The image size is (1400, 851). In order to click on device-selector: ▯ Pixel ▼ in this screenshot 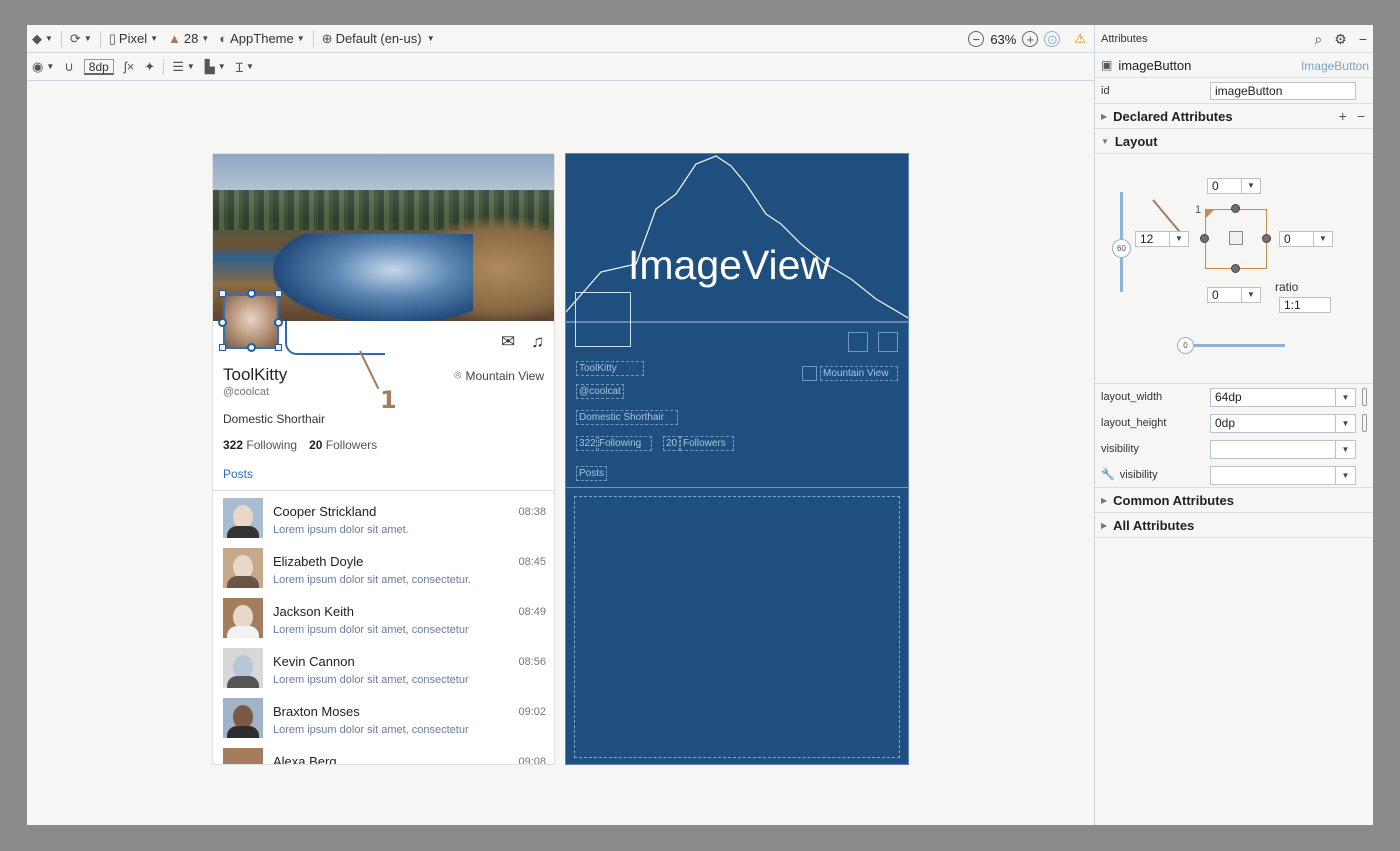, I will do `click(133, 38)`.